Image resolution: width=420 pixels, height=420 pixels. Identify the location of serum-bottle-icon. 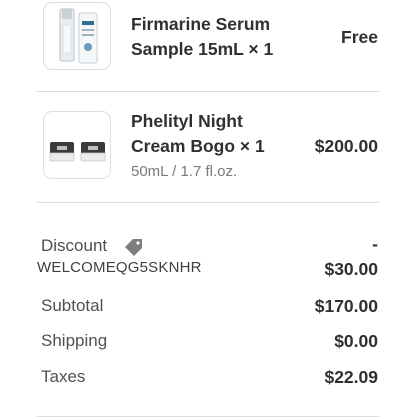
(78, 36).